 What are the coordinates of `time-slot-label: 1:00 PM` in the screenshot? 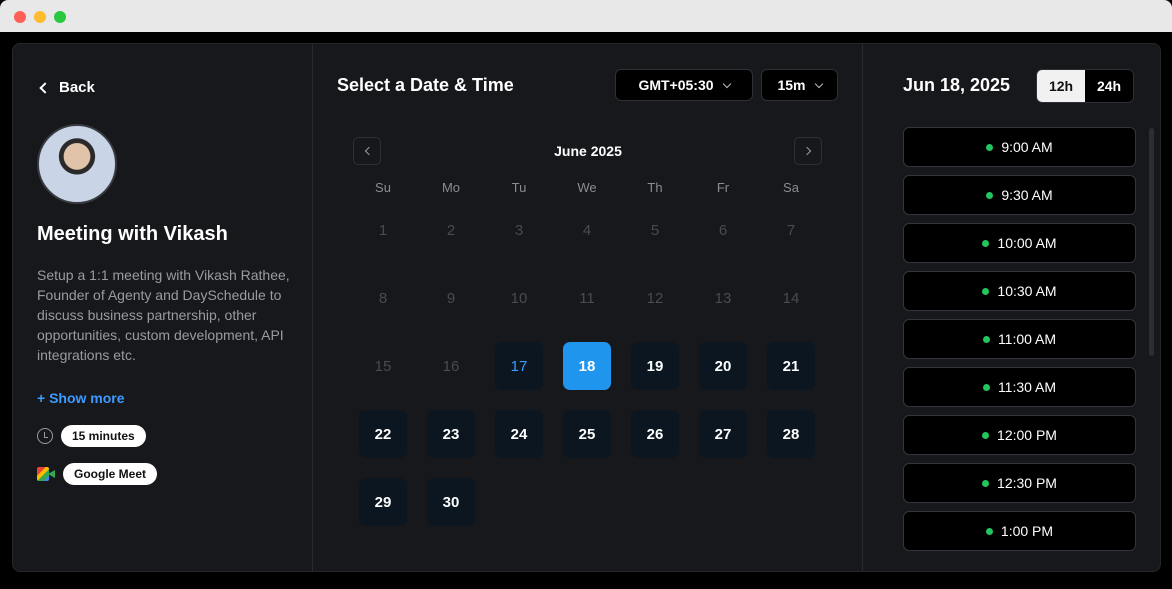 It's located at (1027, 531).